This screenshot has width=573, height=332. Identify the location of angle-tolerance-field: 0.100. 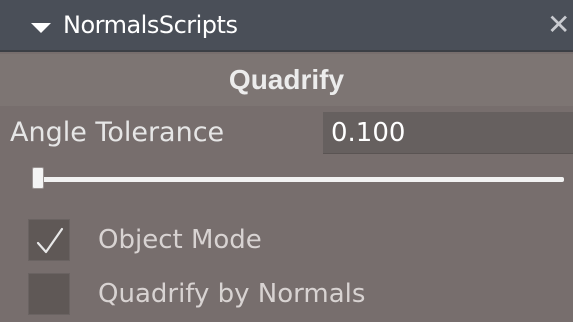
(448, 133).